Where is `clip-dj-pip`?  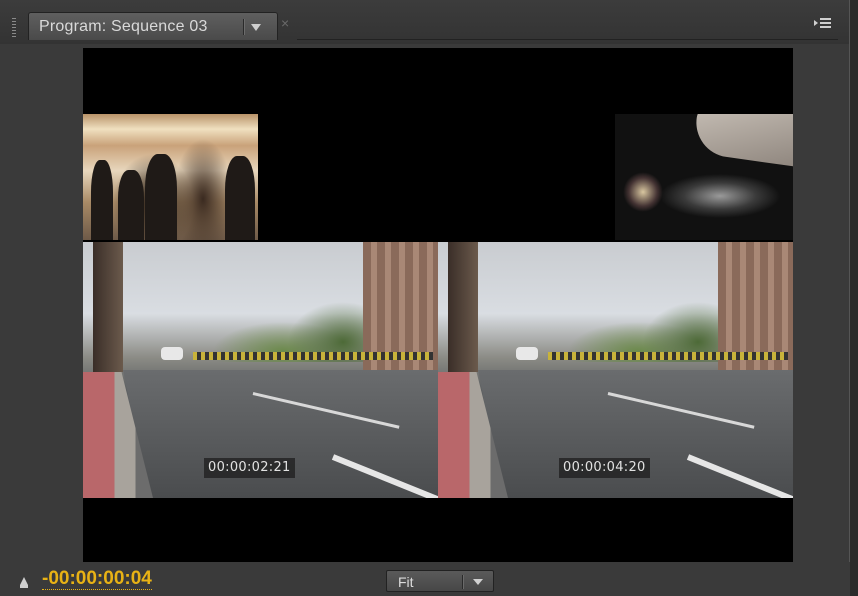
clip-dj-pip is located at coordinates (704, 177).